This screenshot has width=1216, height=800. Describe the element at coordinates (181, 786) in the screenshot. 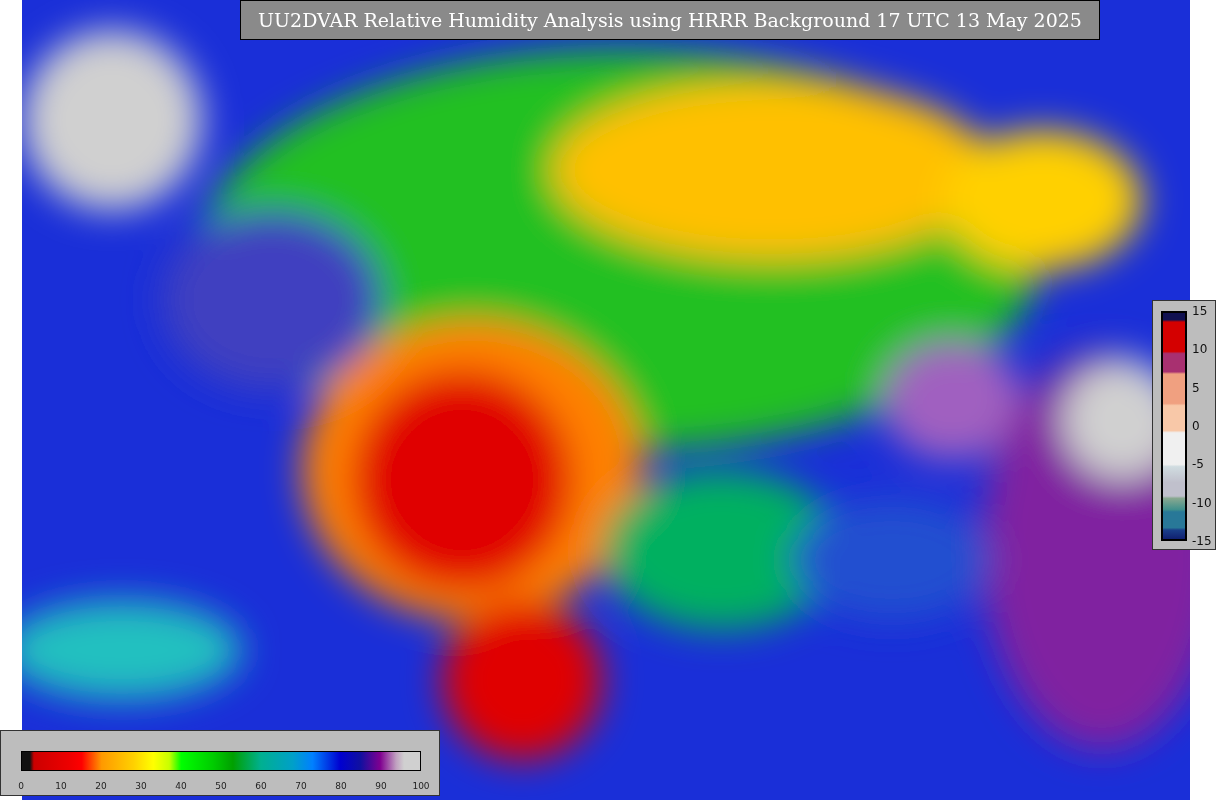

I see `colorbar-tick-label: 40` at that location.